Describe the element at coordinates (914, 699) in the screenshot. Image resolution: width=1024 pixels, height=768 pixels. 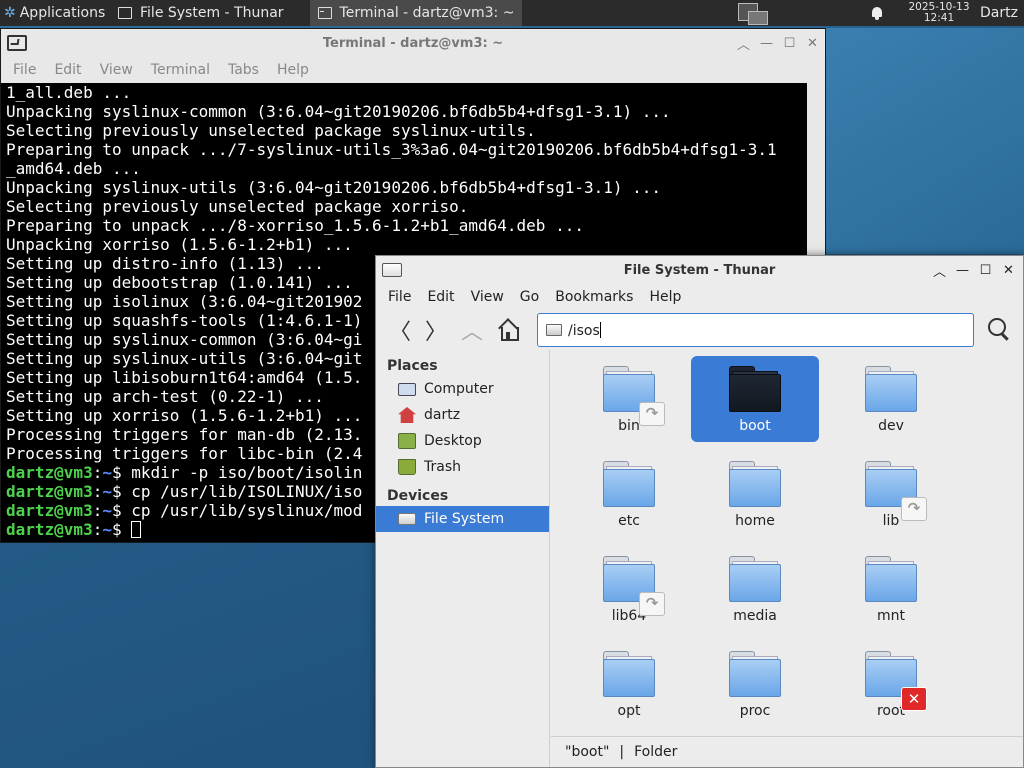
I see `no-access-emblem-icon` at that location.